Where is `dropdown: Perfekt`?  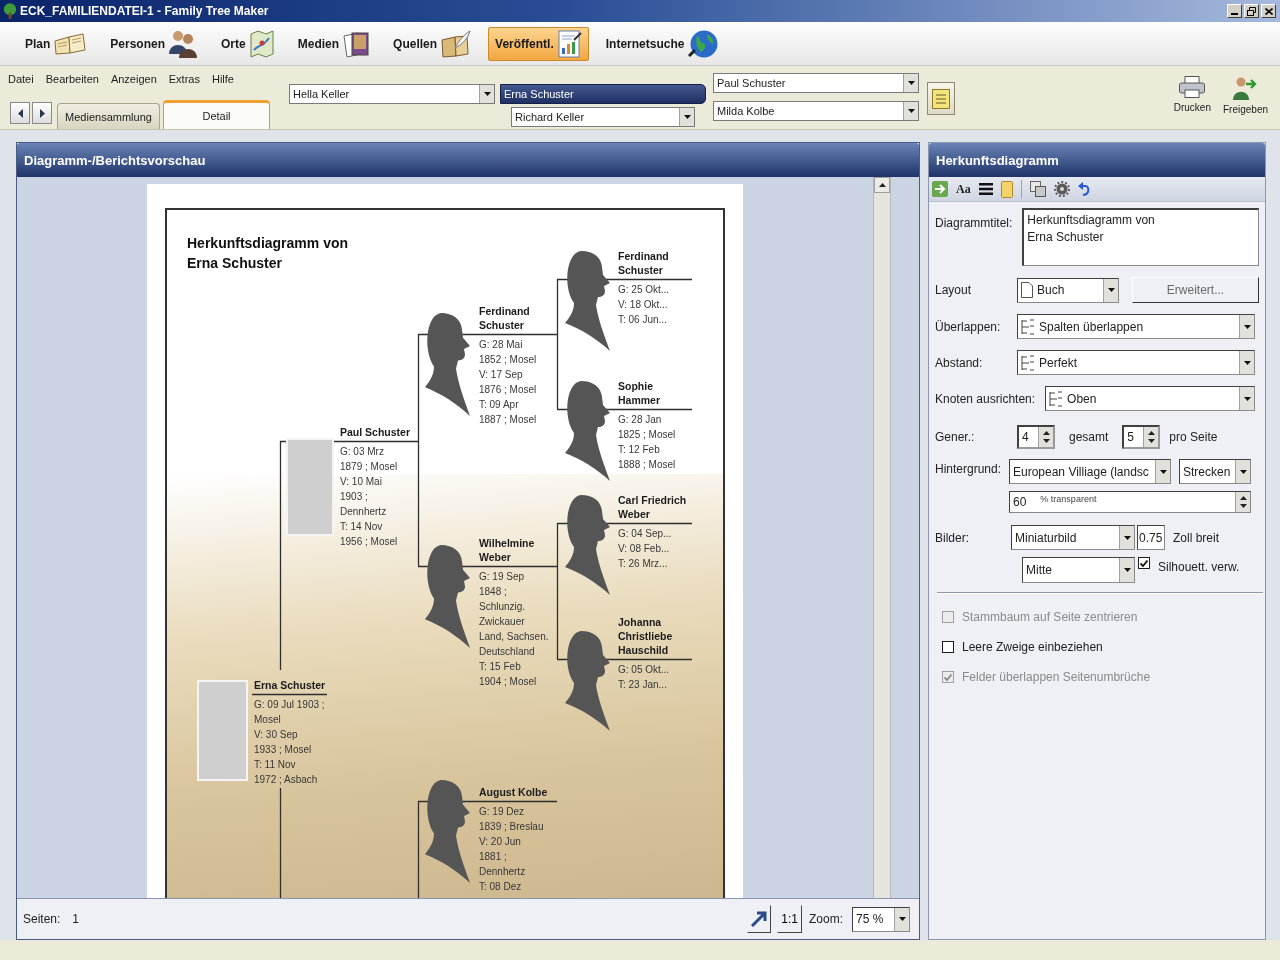
dropdown: Perfekt is located at coordinates (1136, 362).